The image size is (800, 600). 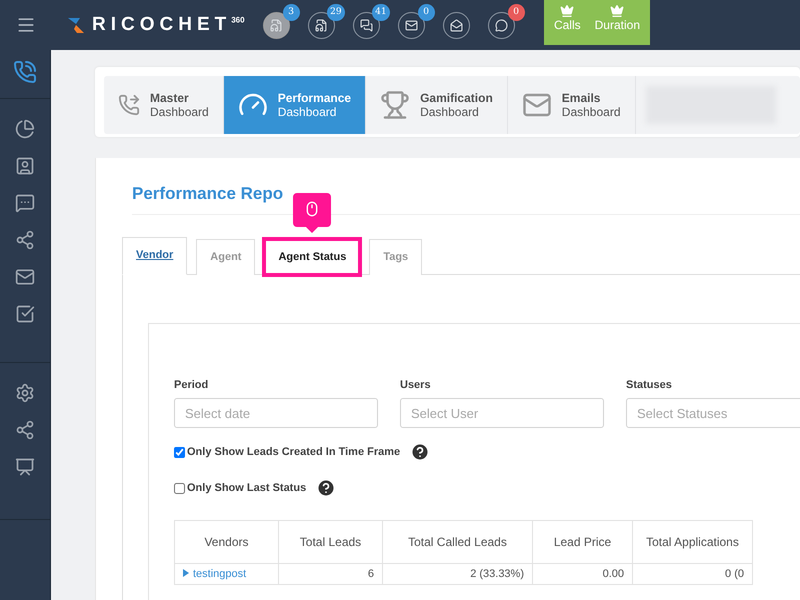 What do you see at coordinates (291, 12) in the screenshot?
I see `count-badge: 3` at bounding box center [291, 12].